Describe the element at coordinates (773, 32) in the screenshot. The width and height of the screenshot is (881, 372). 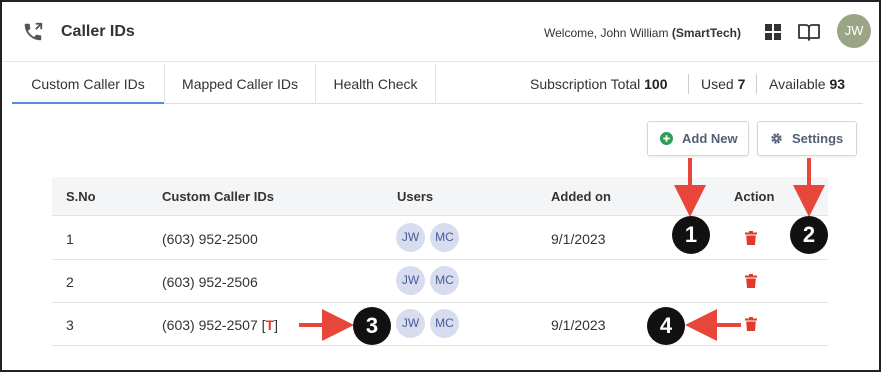
I see `grid-icon` at that location.